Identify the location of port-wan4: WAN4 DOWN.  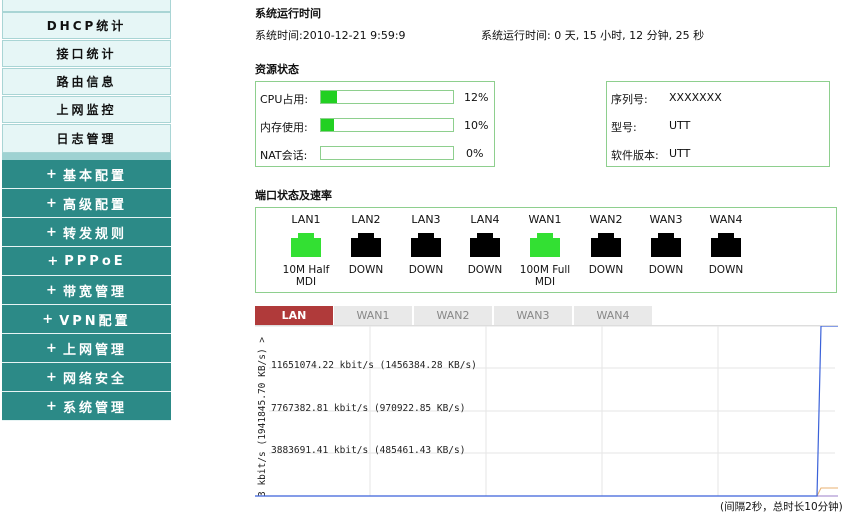
(726, 244).